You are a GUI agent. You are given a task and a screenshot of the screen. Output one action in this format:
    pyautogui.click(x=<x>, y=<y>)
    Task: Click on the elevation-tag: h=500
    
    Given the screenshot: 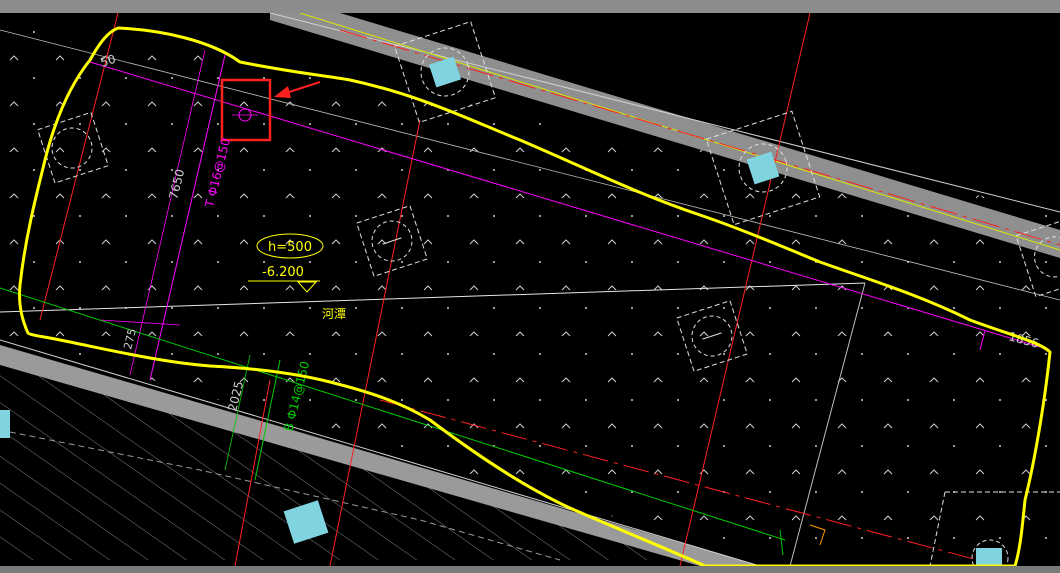 What is the action you would take?
    pyautogui.click(x=290, y=247)
    